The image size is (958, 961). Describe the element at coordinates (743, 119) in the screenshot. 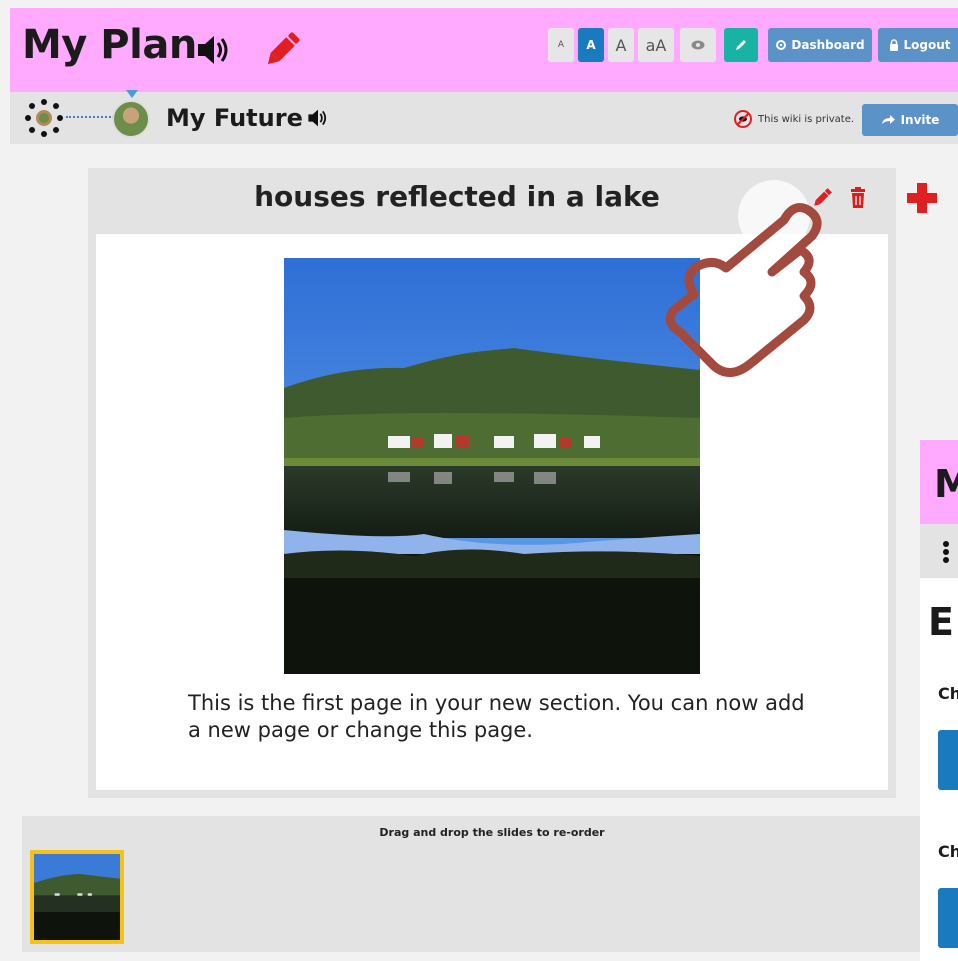

I see `private-eye-icon` at that location.